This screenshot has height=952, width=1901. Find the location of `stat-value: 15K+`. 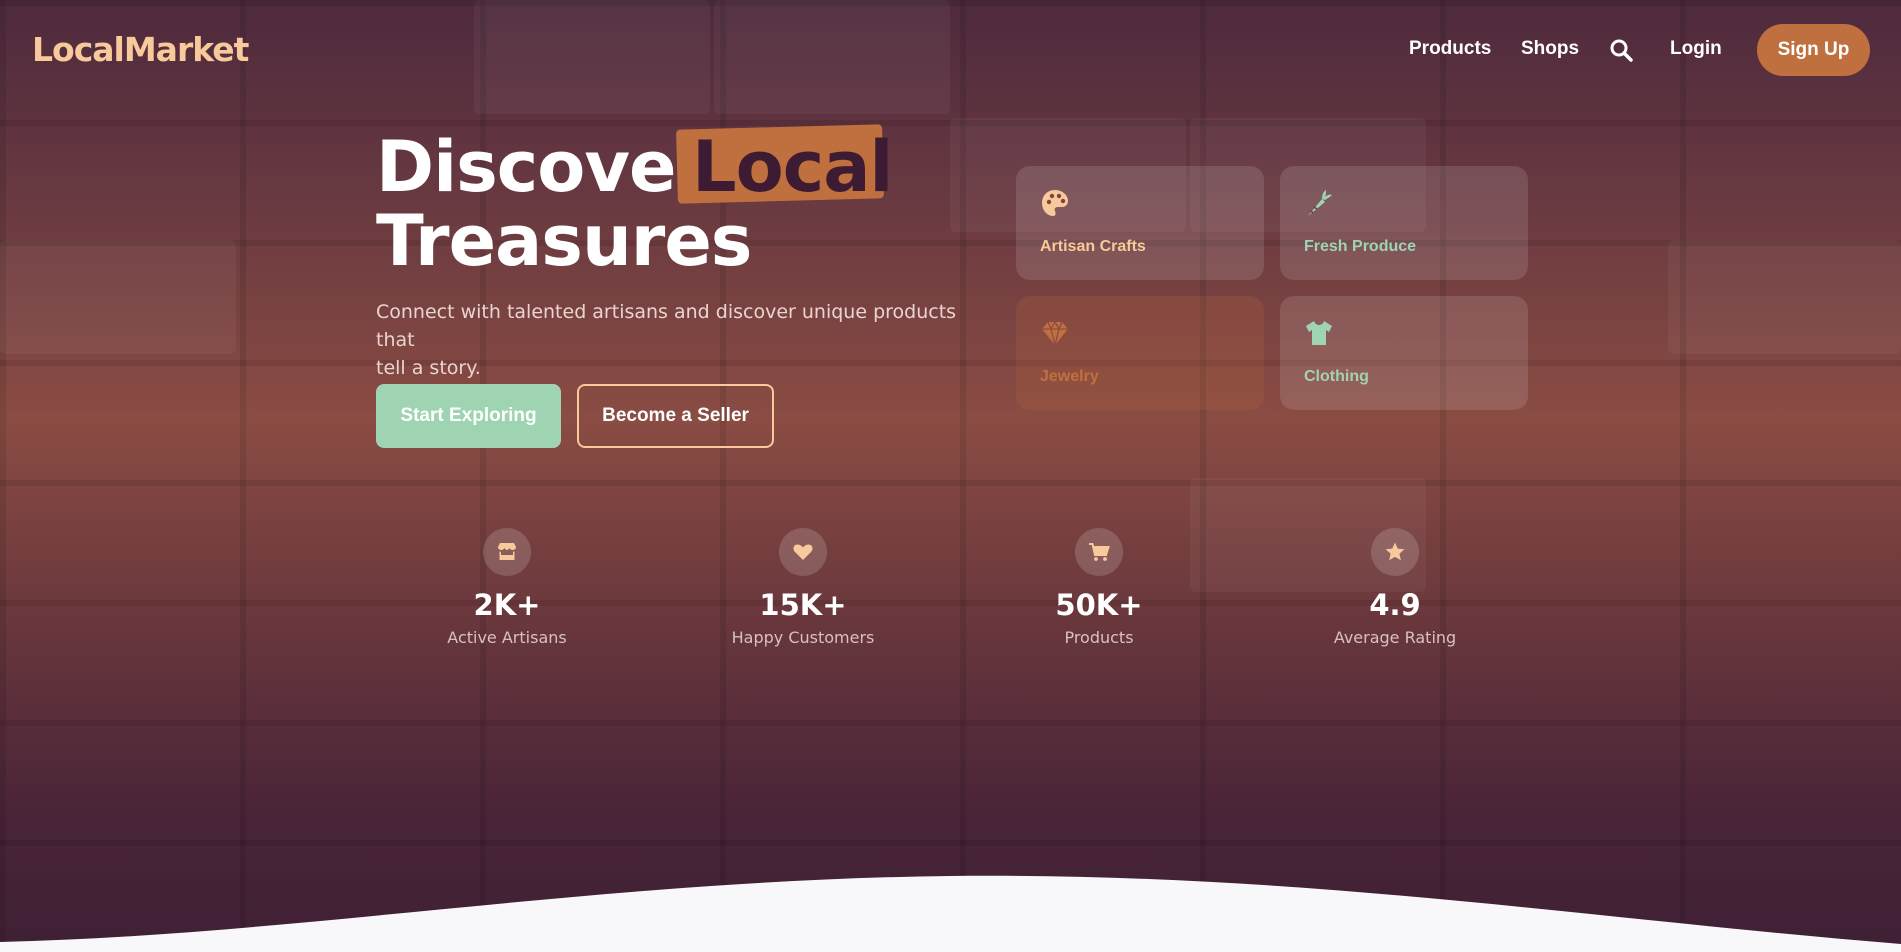

stat-value: 15K+ is located at coordinates (803, 605).